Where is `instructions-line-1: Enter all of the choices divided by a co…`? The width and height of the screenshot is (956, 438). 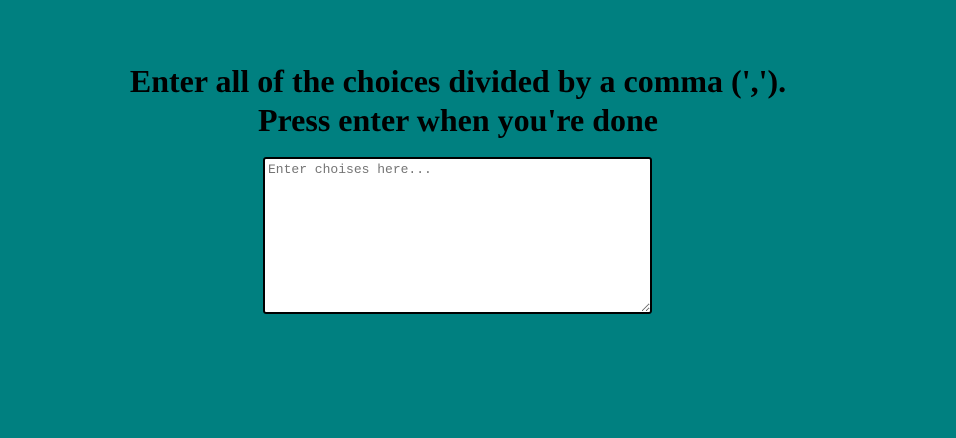
instructions-line-1: Enter all of the choices divided by a co… is located at coordinates (458, 81).